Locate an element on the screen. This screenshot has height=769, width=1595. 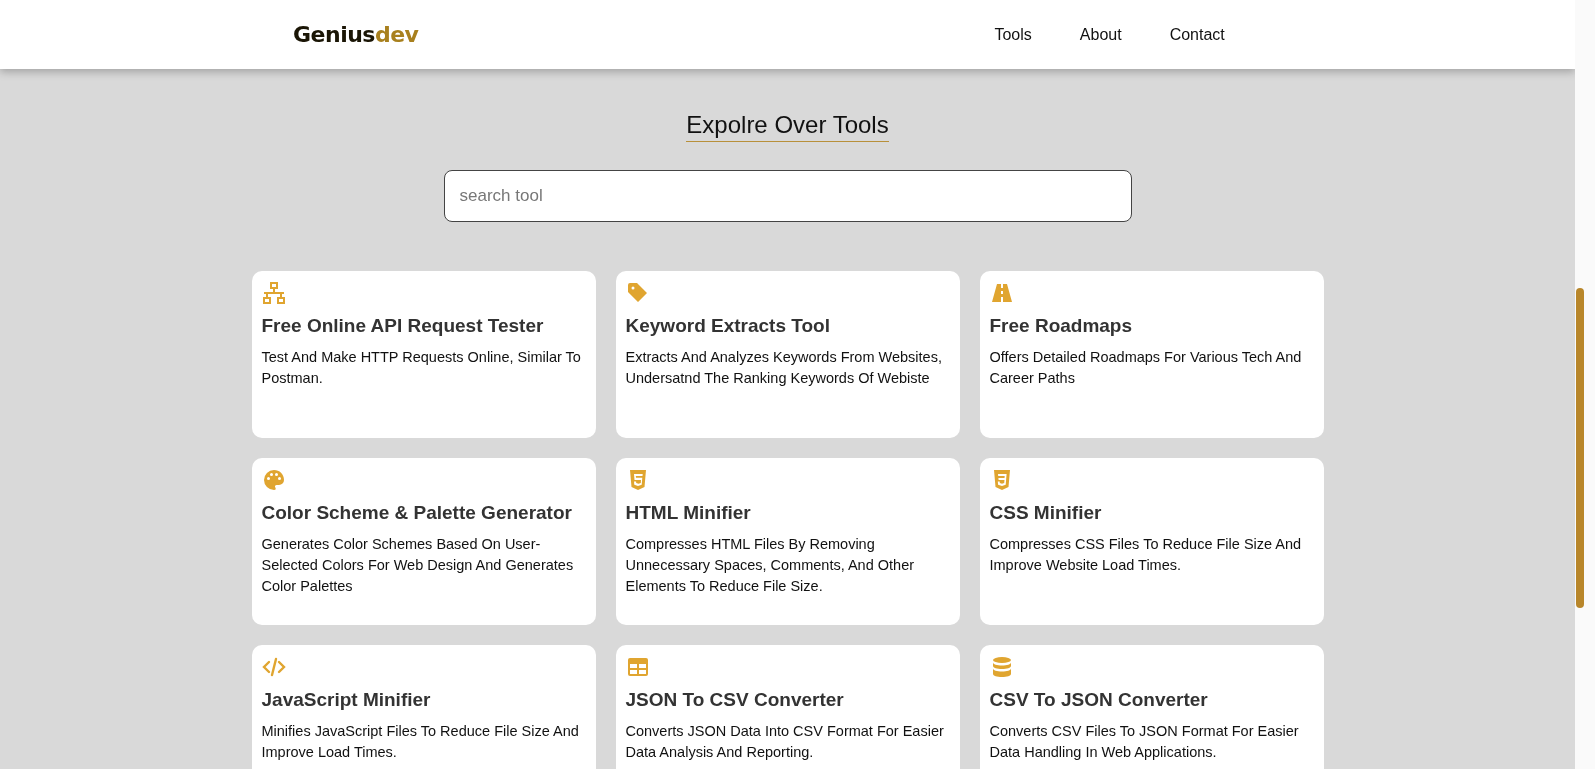
network-icon is located at coordinates (273, 292).